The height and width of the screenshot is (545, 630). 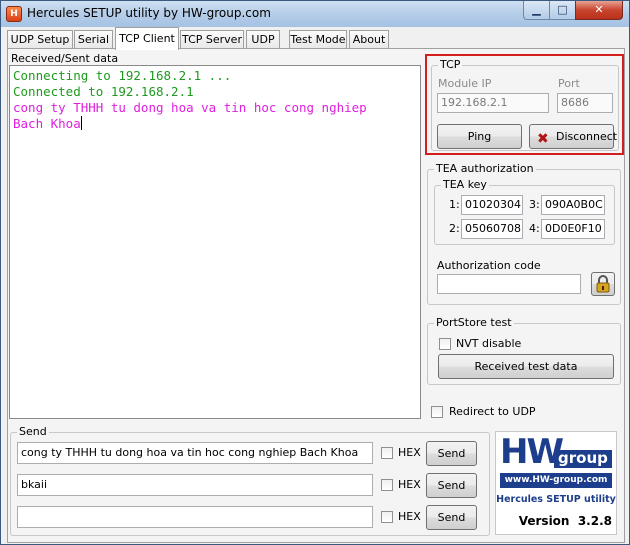 I want to click on nvt-disable-checkbox, so click(x=445, y=344).